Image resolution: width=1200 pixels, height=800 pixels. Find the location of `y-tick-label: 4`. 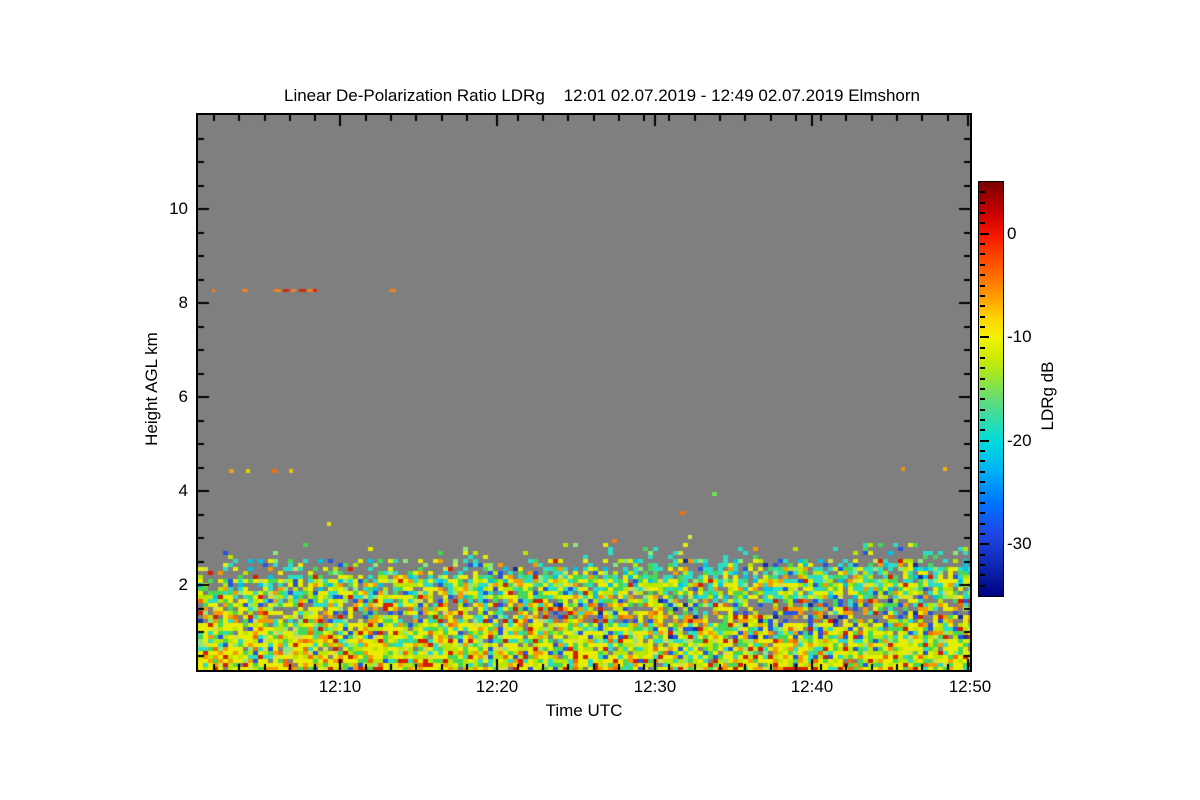

y-tick-label: 4 is located at coordinates (183, 490).